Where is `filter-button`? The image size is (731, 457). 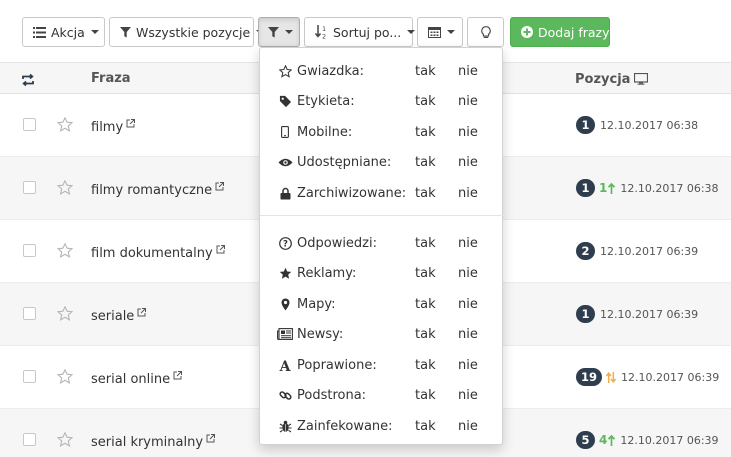 filter-button is located at coordinates (279, 32).